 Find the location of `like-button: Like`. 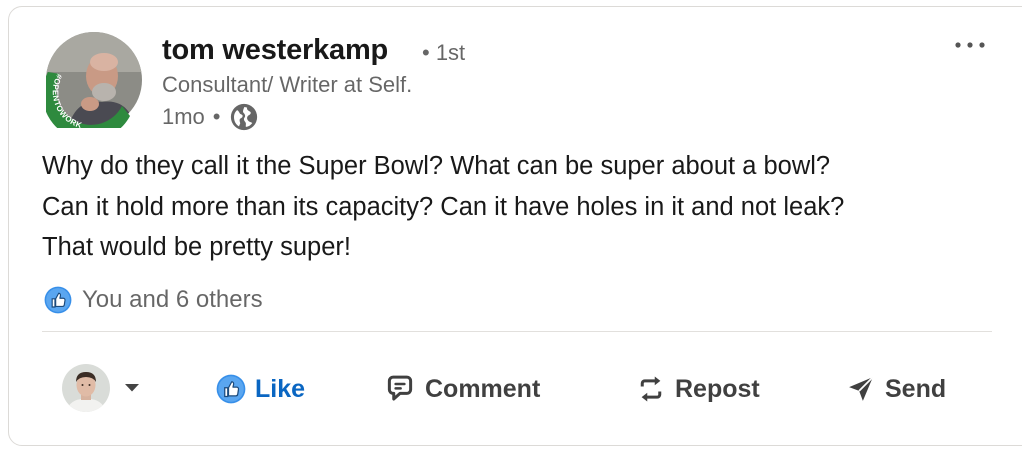

like-button: Like is located at coordinates (260, 389).